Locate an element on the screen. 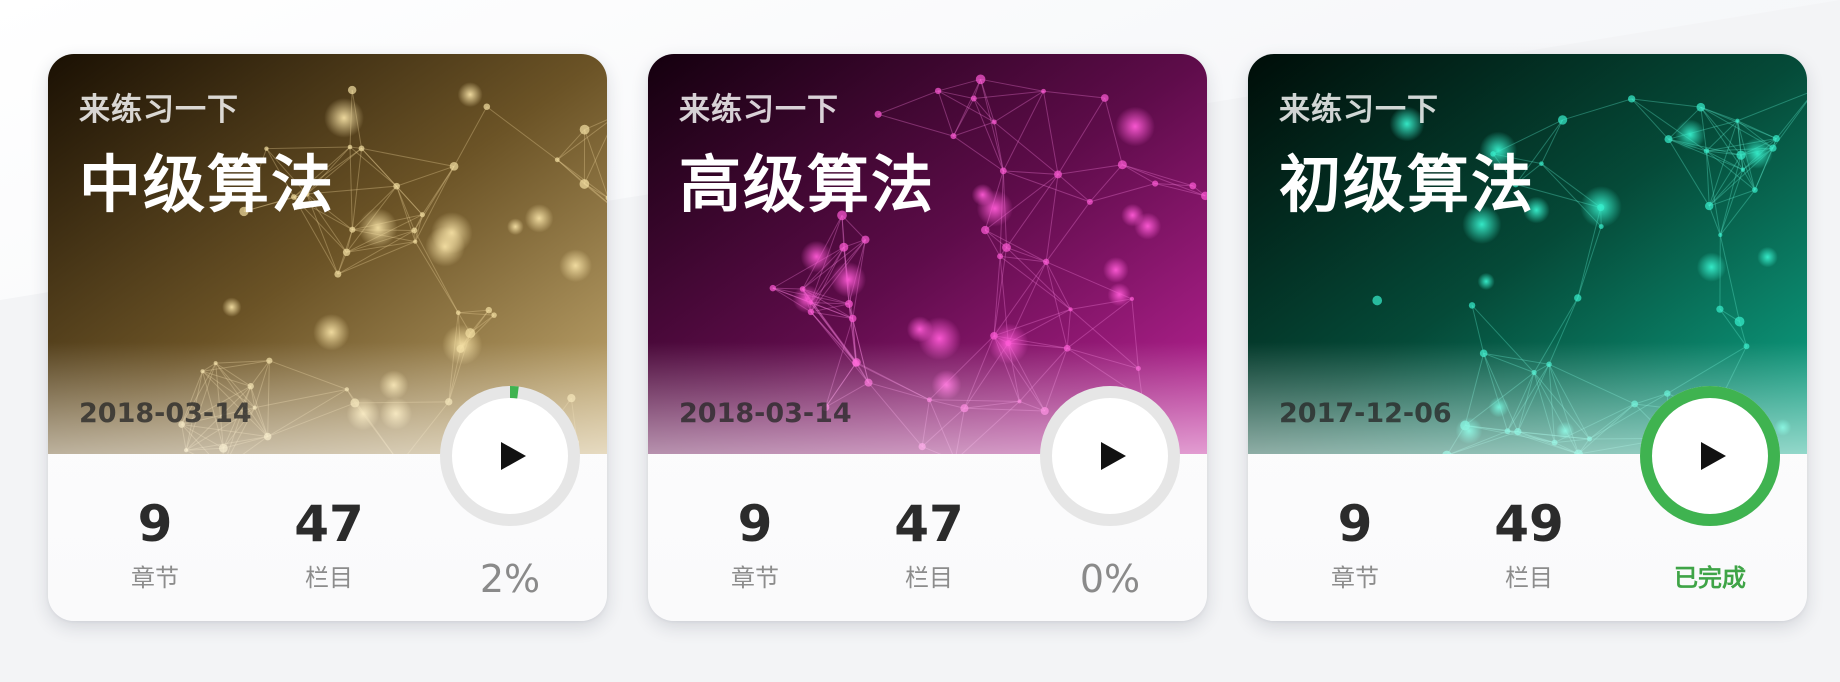 Image resolution: width=1840 pixels, height=682 pixels. completed-text: 已完成 is located at coordinates (1710, 578).